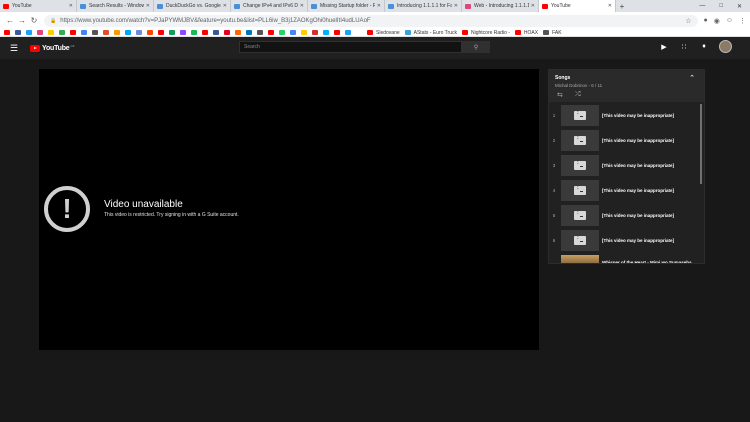 Image resolution: width=750 pixels, height=422 pixels. I want to click on extension-icon: ◉, so click(717, 21).